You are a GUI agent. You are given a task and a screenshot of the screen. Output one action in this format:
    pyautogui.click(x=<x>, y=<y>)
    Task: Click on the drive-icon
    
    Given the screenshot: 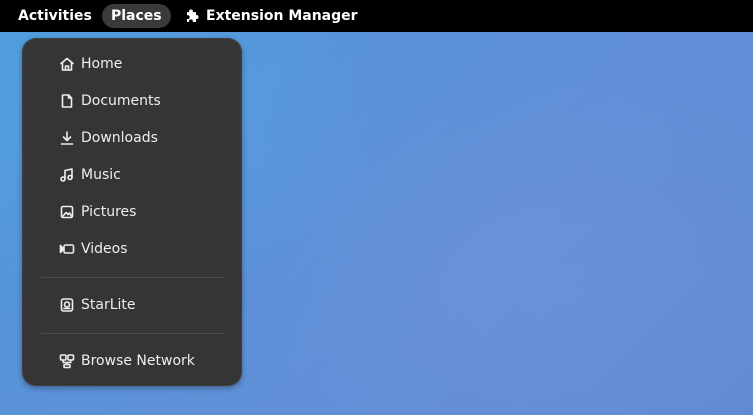 What is the action you would take?
    pyautogui.click(x=67, y=305)
    